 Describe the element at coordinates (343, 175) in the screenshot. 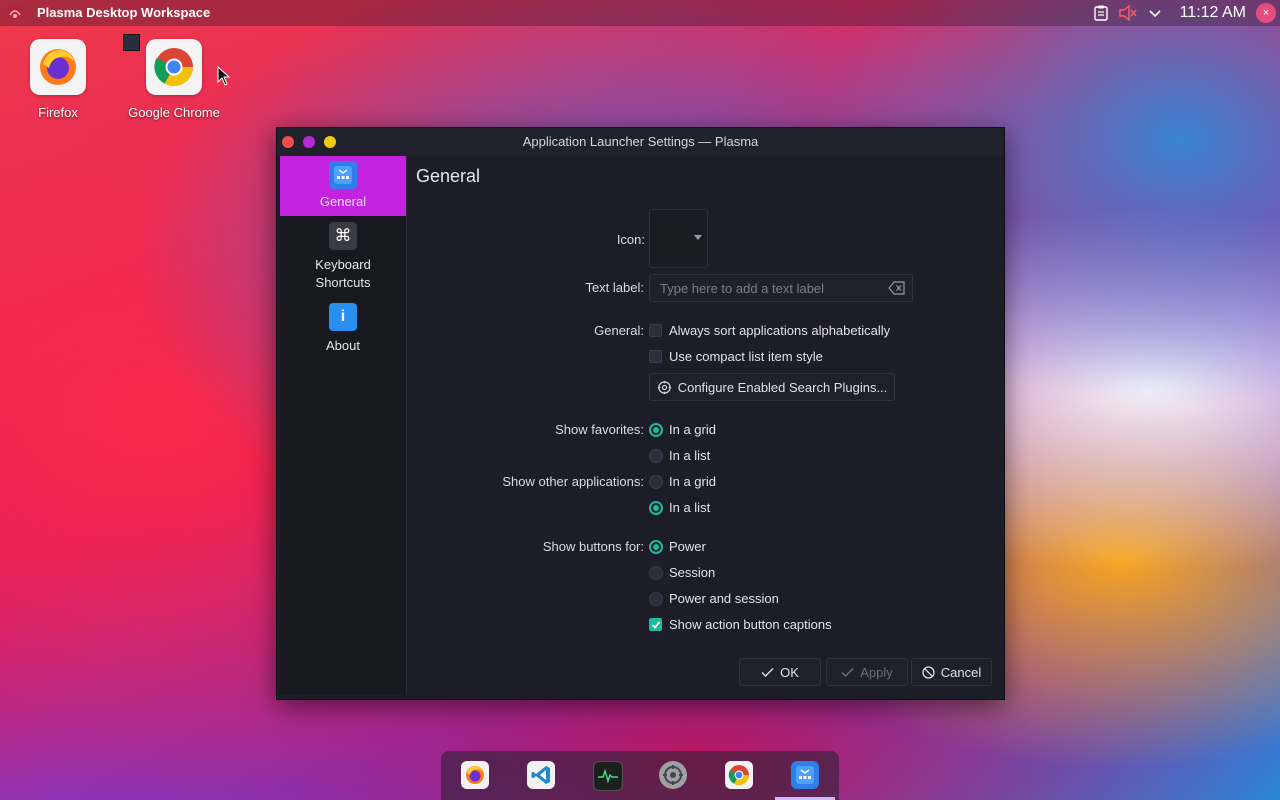

I see `launcher-icon` at that location.